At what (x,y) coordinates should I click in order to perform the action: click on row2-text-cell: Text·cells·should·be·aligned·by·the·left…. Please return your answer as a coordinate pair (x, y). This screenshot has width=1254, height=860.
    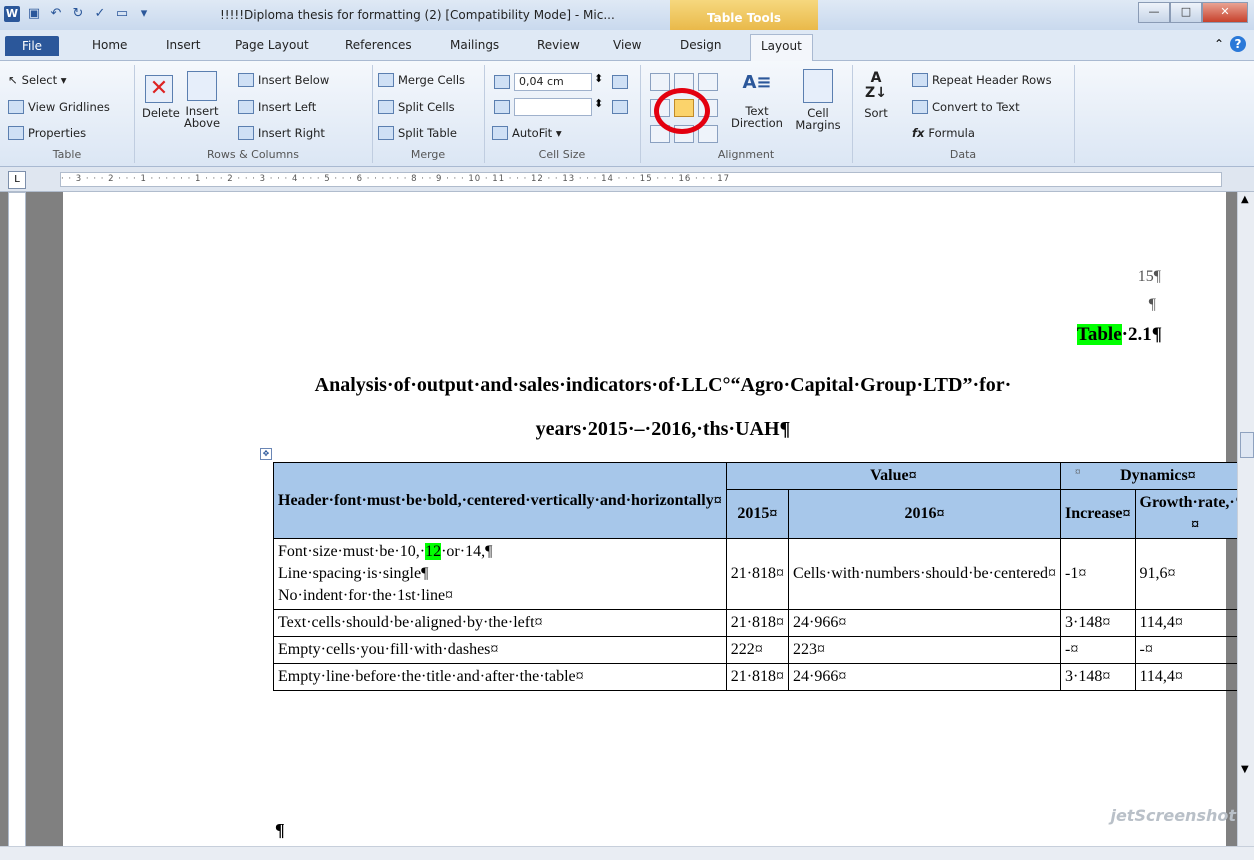
    Looking at the image, I should click on (500, 623).